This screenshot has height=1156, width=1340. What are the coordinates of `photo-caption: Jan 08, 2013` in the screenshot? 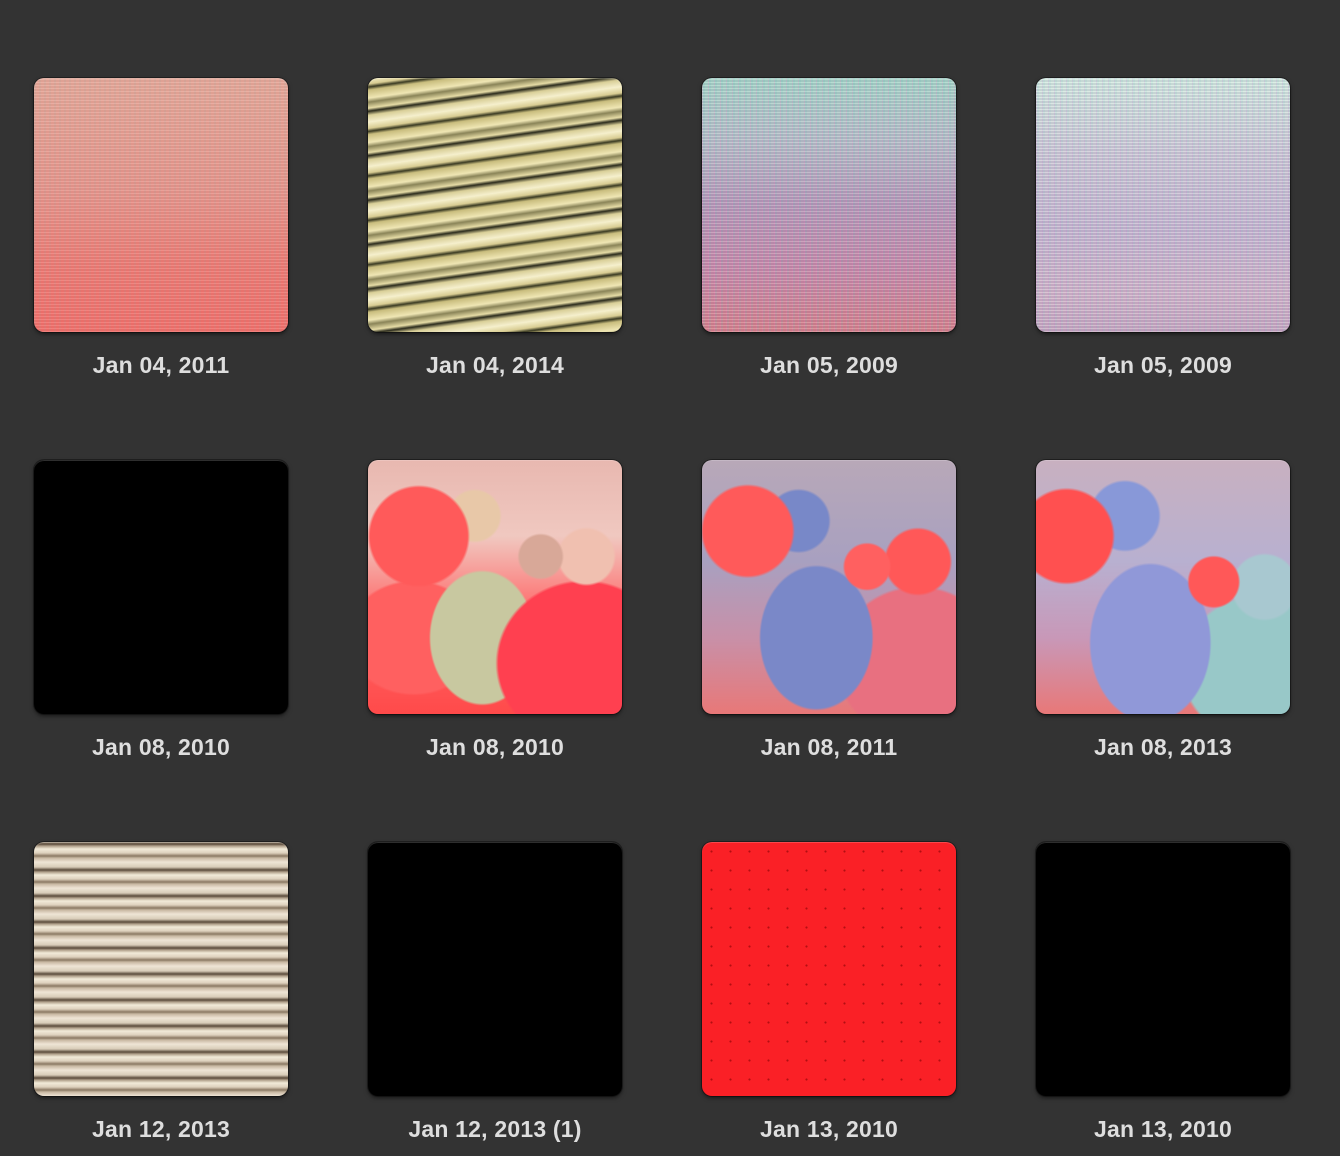 It's located at (1163, 747).